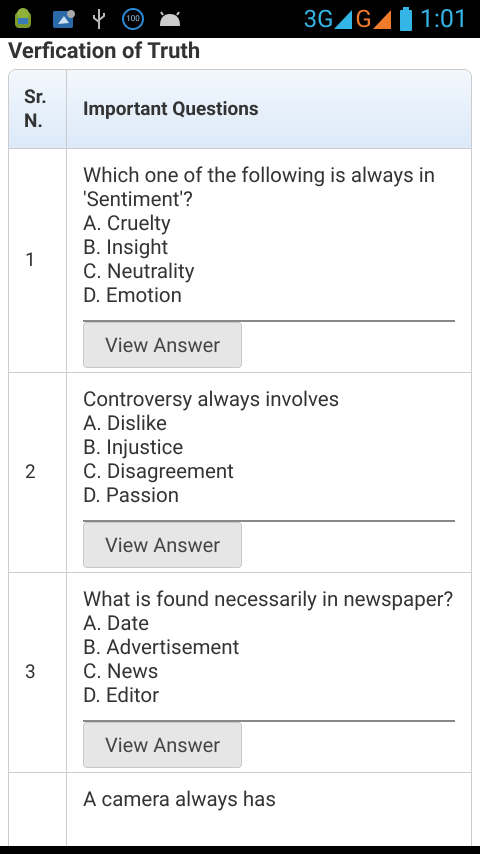 The image size is (480, 854). I want to click on question-text: A camera always has, so click(180, 800).